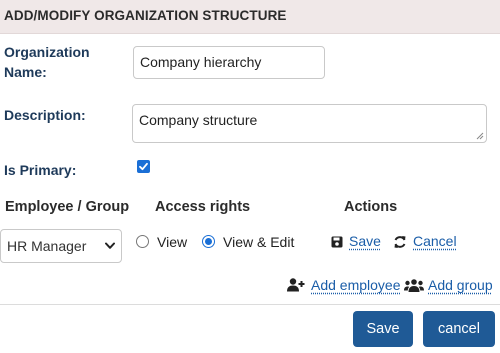 The height and width of the screenshot is (353, 500). I want to click on access-radio-view-label: View, so click(172, 242).